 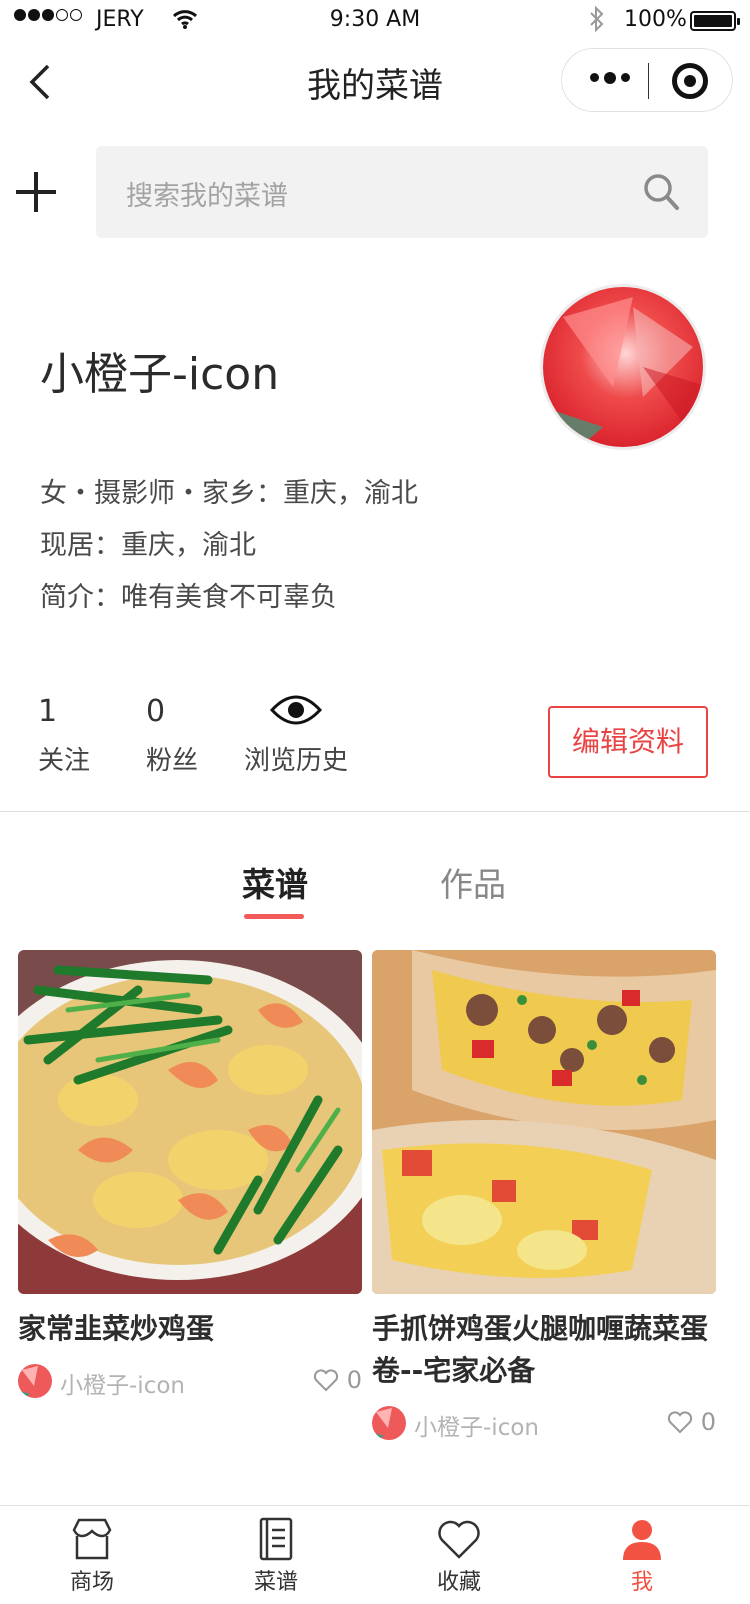 I want to click on tabbar-item-shop: 商场, so click(x=92, y=1551).